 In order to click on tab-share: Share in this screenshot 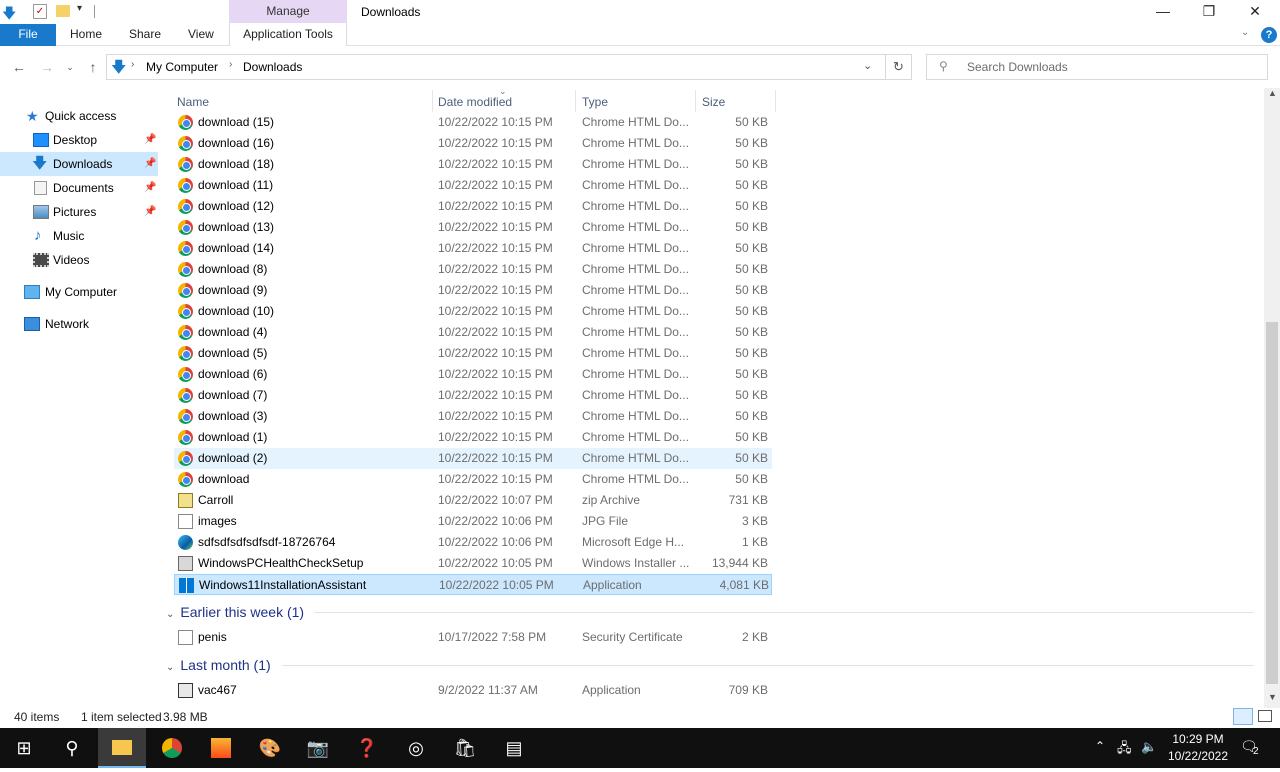, I will do `click(145, 35)`.